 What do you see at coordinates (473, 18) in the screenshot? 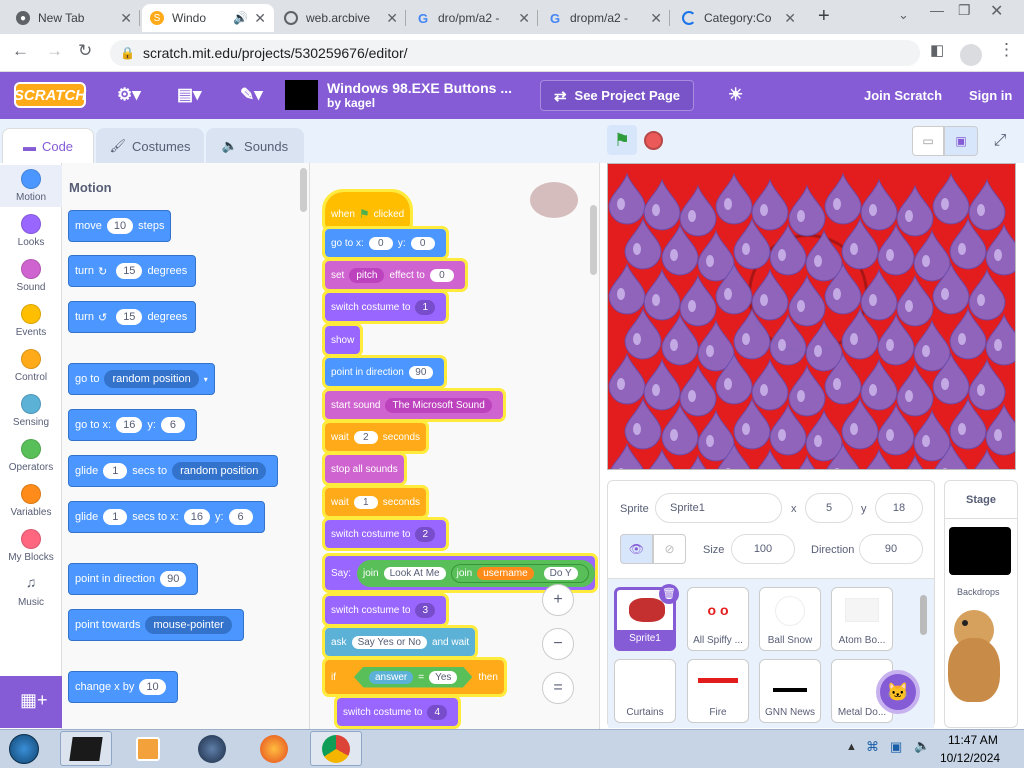
I see `browser-tab-google-1: G dro/pm/a2 - ✕` at bounding box center [473, 18].